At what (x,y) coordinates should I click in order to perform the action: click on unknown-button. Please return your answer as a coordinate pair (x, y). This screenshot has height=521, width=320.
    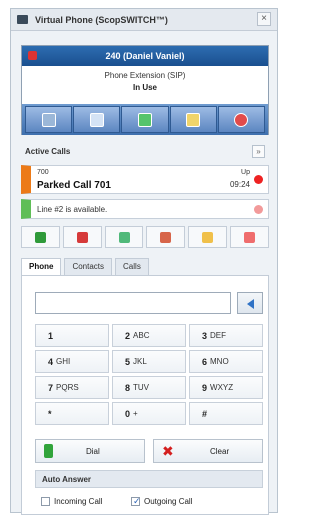
    Looking at the image, I should click on (193, 119).